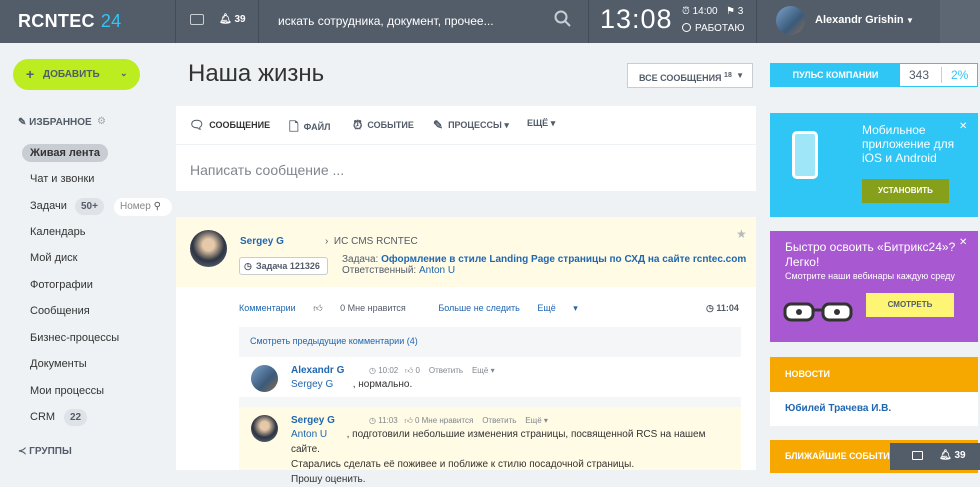  What do you see at coordinates (712, 11) in the screenshot?
I see `alarm-info: ⏰︎ 14:00 ⚑ 3` at bounding box center [712, 11].